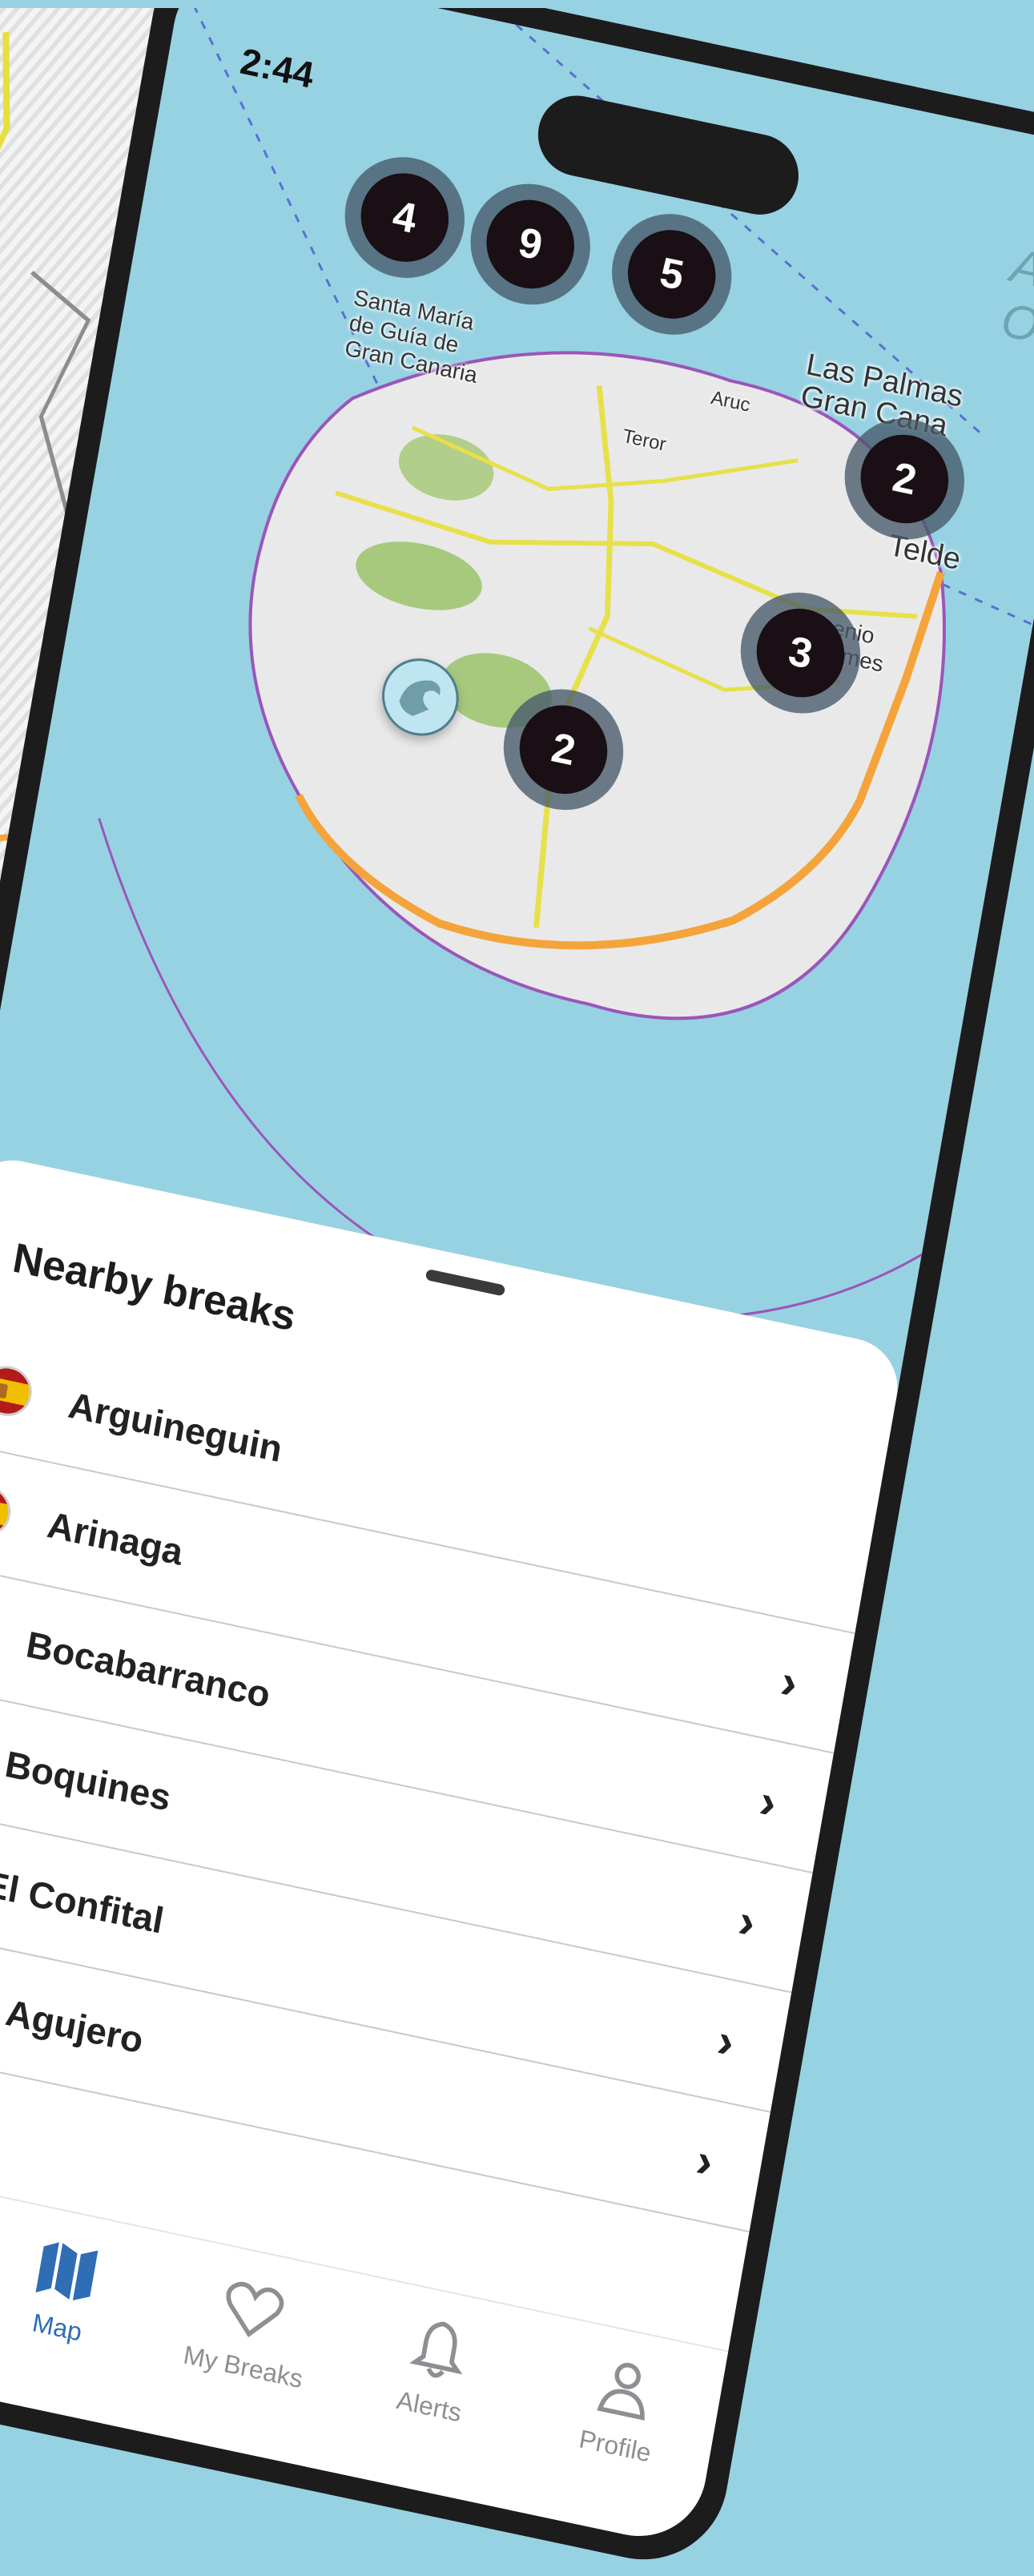 The image size is (1034, 2576). Describe the element at coordinates (615, 2446) in the screenshot. I see `tab-label: Profile` at that location.